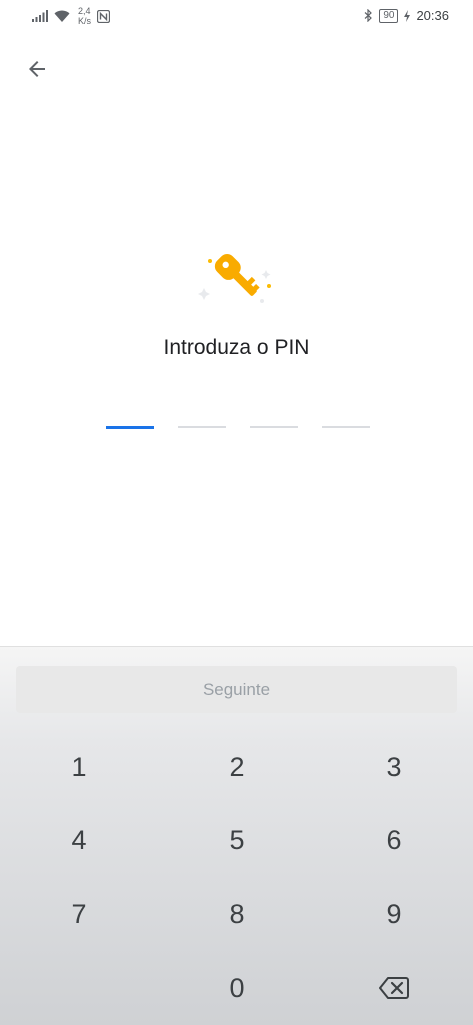 Image resolution: width=473 pixels, height=1025 pixels. I want to click on status-bar: 2,4 K/s 90 20:36, so click(236, 17).